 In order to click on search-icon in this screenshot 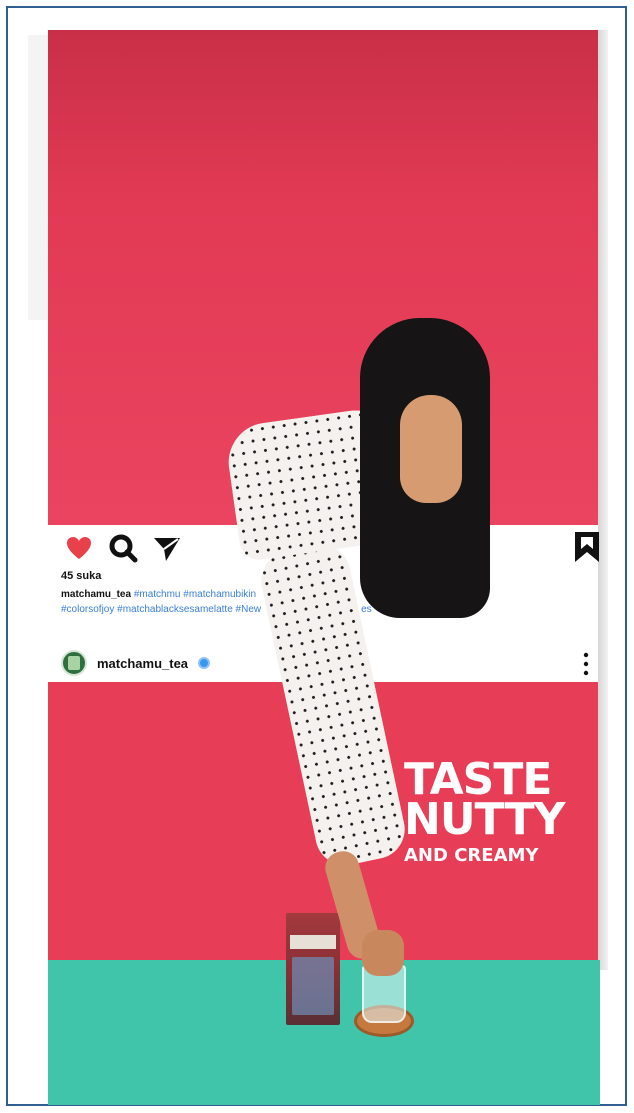, I will do `click(123, 548)`.